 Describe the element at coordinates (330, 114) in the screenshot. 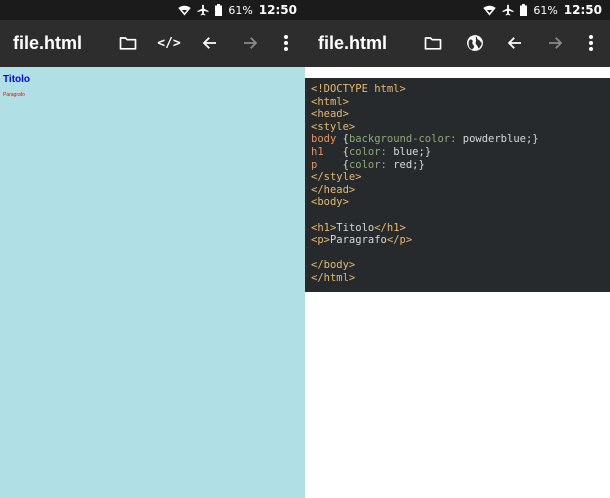

I see `code-line: <head>` at that location.